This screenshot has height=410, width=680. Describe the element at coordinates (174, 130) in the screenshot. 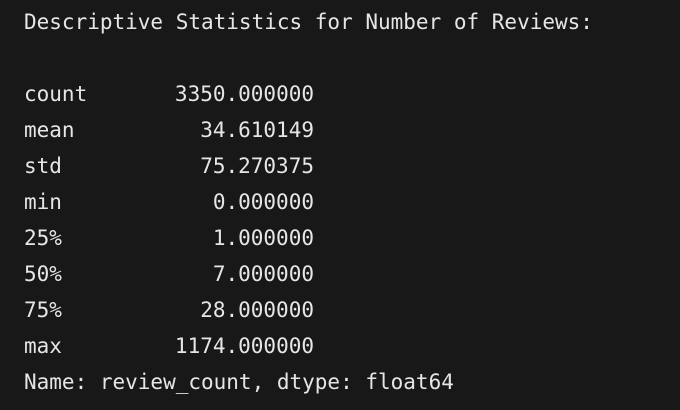

I see `stat-row-mean: mean 34.610149` at that location.